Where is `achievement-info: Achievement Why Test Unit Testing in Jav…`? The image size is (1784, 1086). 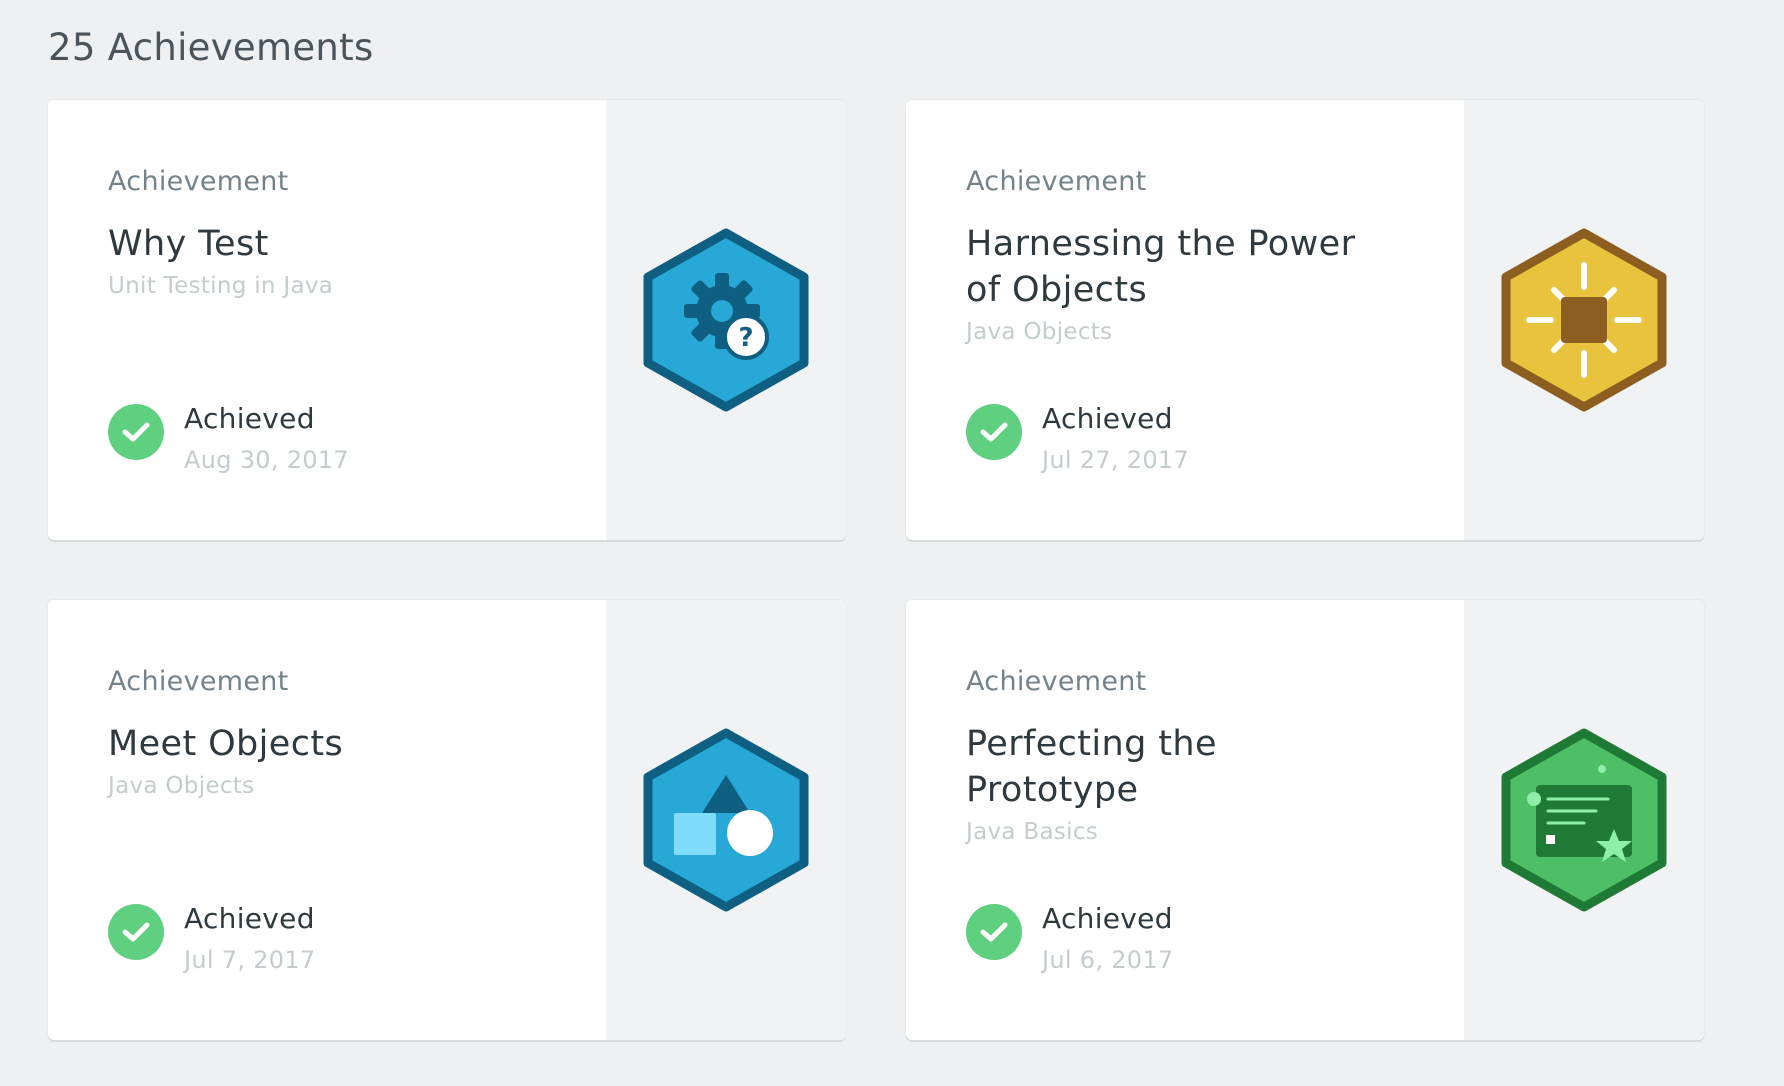 achievement-info: Achievement Why Test Unit Testing in Jav… is located at coordinates (338, 232).